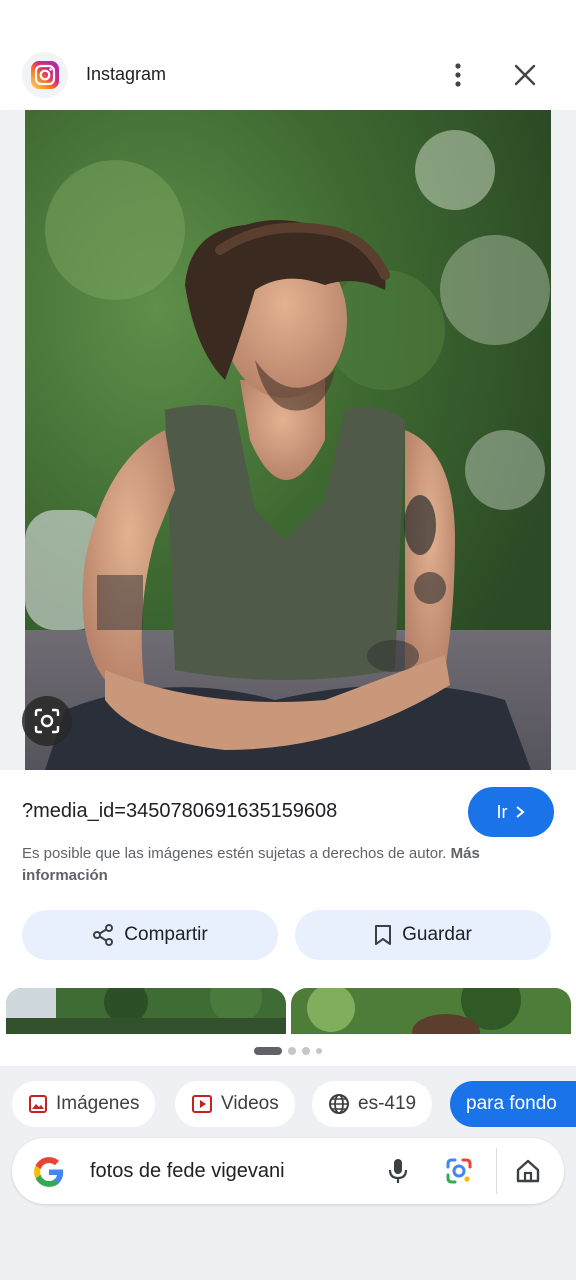 The image size is (576, 1280). I want to click on more-vert-icon, so click(458, 75).